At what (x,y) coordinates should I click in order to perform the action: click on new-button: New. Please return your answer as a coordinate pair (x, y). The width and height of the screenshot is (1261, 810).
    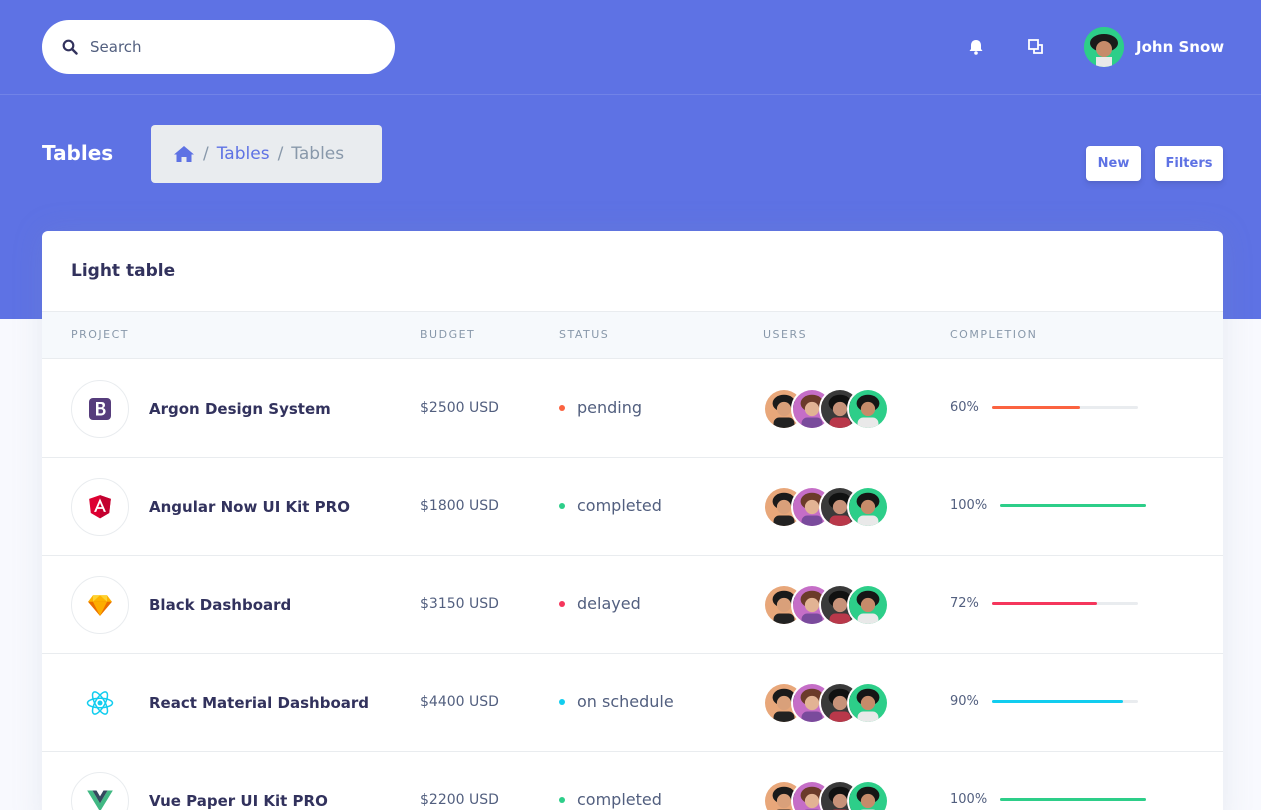
    Looking at the image, I should click on (1113, 163).